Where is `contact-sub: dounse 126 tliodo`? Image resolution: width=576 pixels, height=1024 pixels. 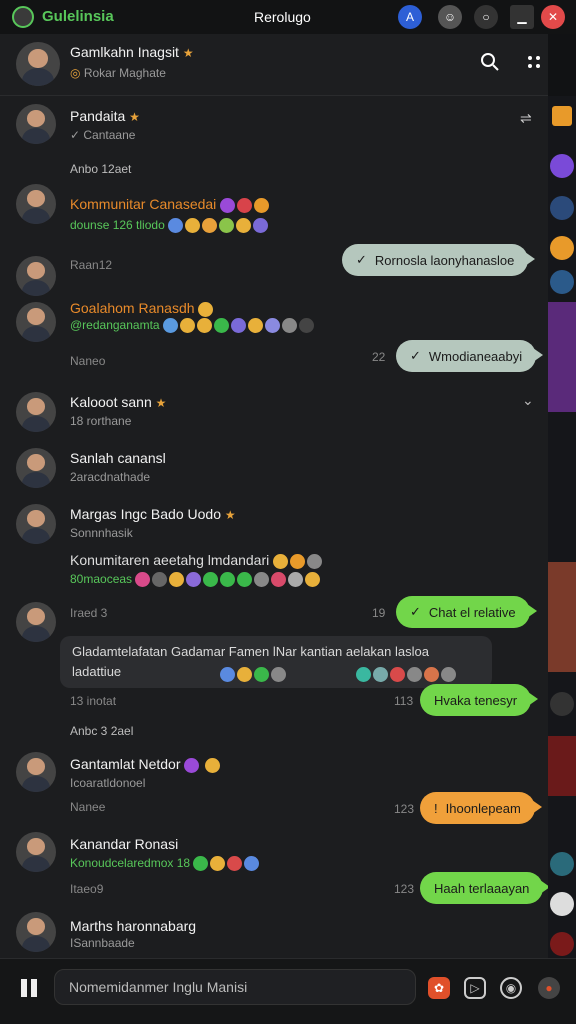 contact-sub: dounse 126 tliodo is located at coordinates (170, 226).